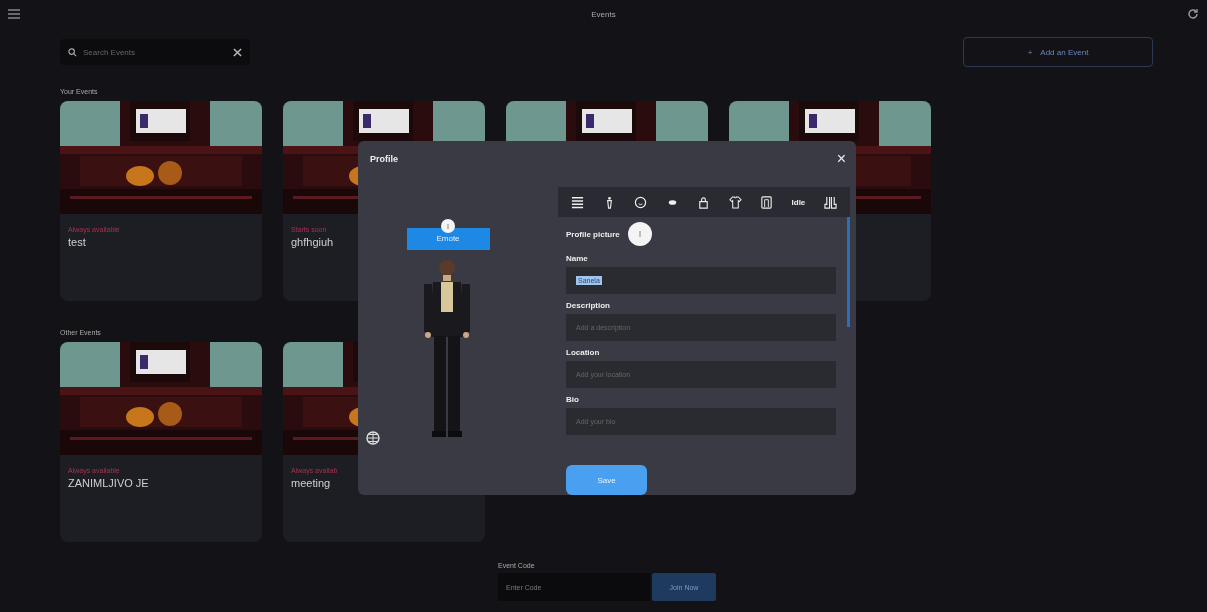 Image resolution: width=1207 pixels, height=612 pixels. Describe the element at coordinates (312, 242) in the screenshot. I see `event-title: ghfhgiuh` at that location.